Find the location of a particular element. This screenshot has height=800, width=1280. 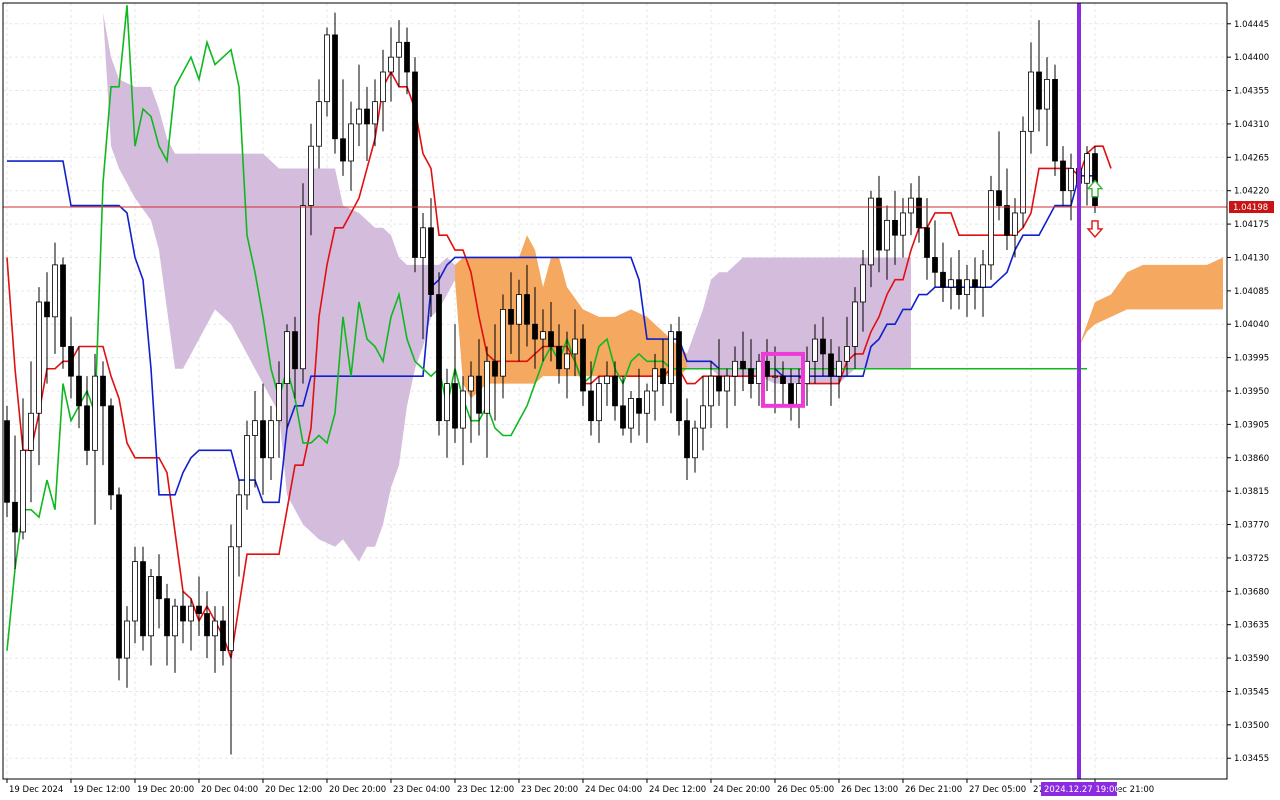

price-tick-label: 1.03500 is located at coordinates (1251, 726).